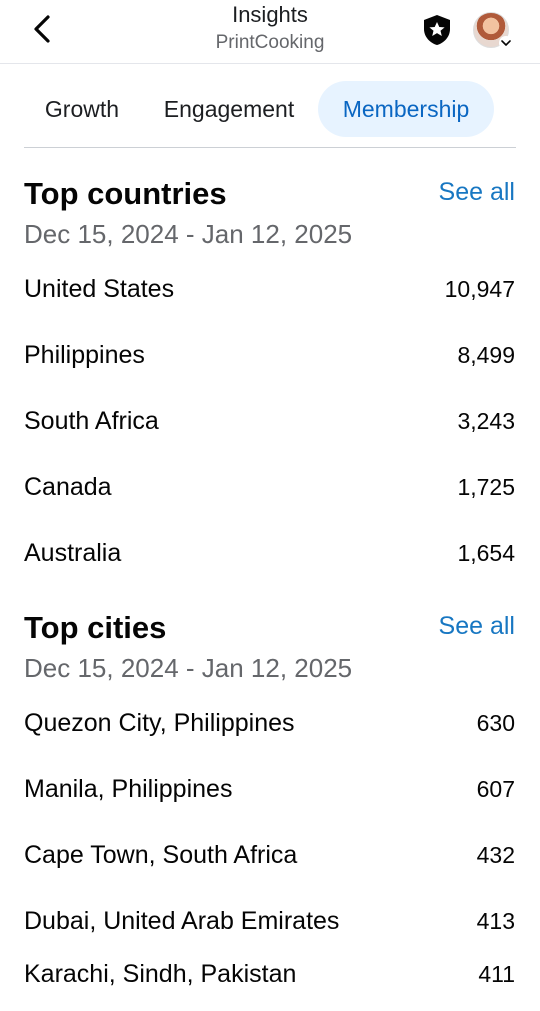  What do you see at coordinates (495, 723) in the screenshot?
I see `member-count: 630` at bounding box center [495, 723].